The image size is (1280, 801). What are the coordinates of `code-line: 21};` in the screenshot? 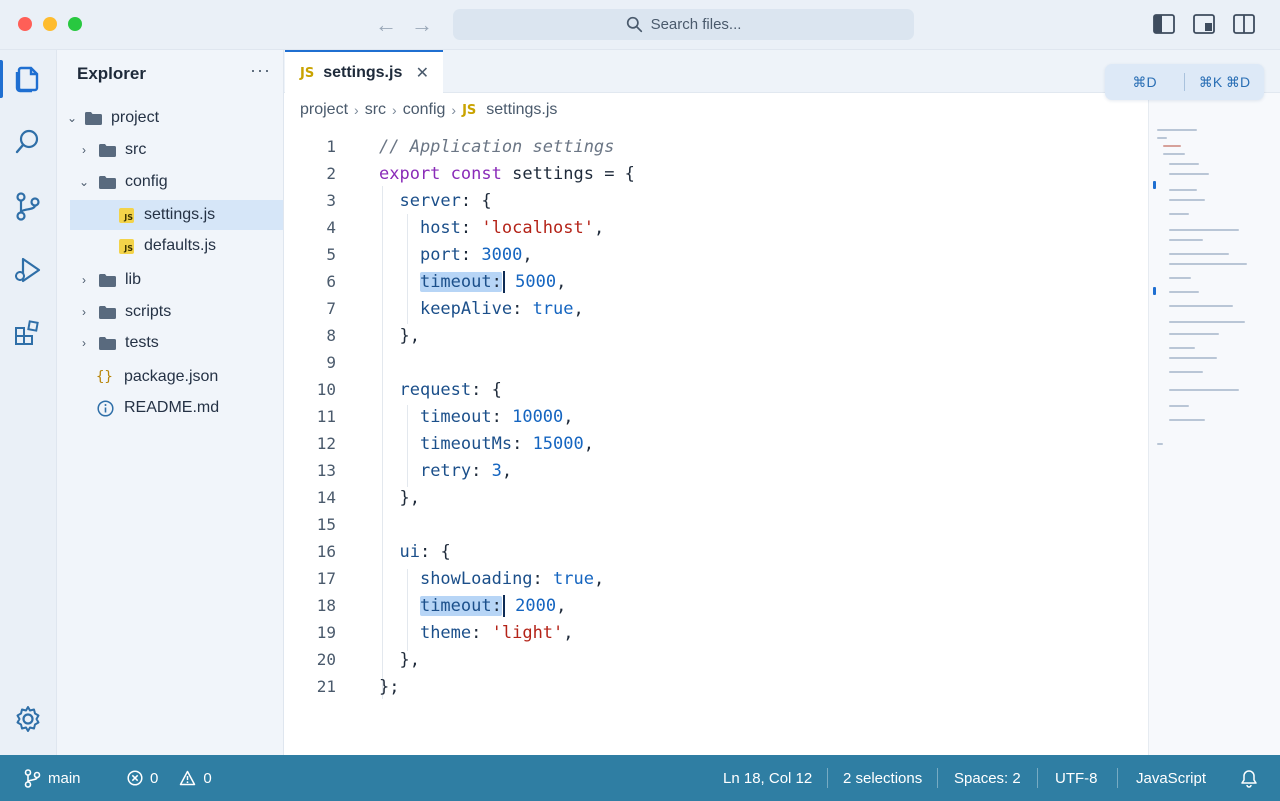 It's located at (714, 686).